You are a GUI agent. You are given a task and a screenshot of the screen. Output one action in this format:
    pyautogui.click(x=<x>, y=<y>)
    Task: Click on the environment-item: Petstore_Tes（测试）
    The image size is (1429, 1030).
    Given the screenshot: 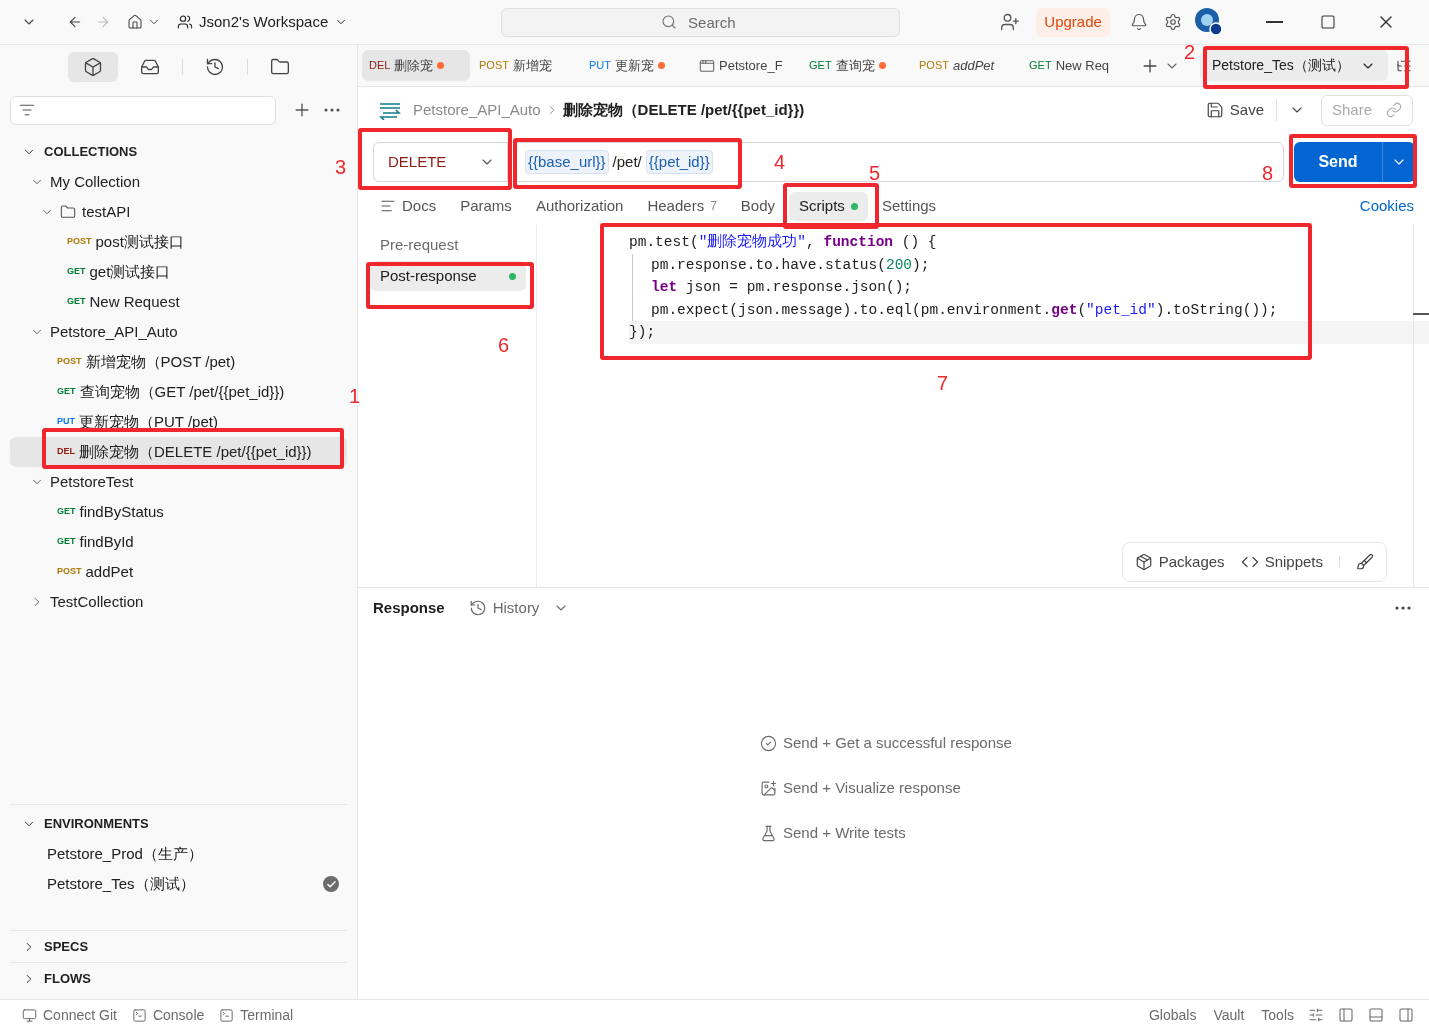 What is the action you would take?
    pyautogui.click(x=178, y=884)
    